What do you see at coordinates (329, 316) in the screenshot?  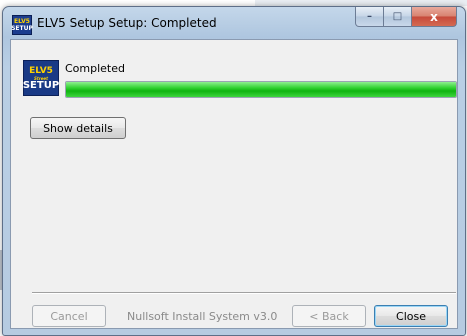 I see `back-button: < Back` at bounding box center [329, 316].